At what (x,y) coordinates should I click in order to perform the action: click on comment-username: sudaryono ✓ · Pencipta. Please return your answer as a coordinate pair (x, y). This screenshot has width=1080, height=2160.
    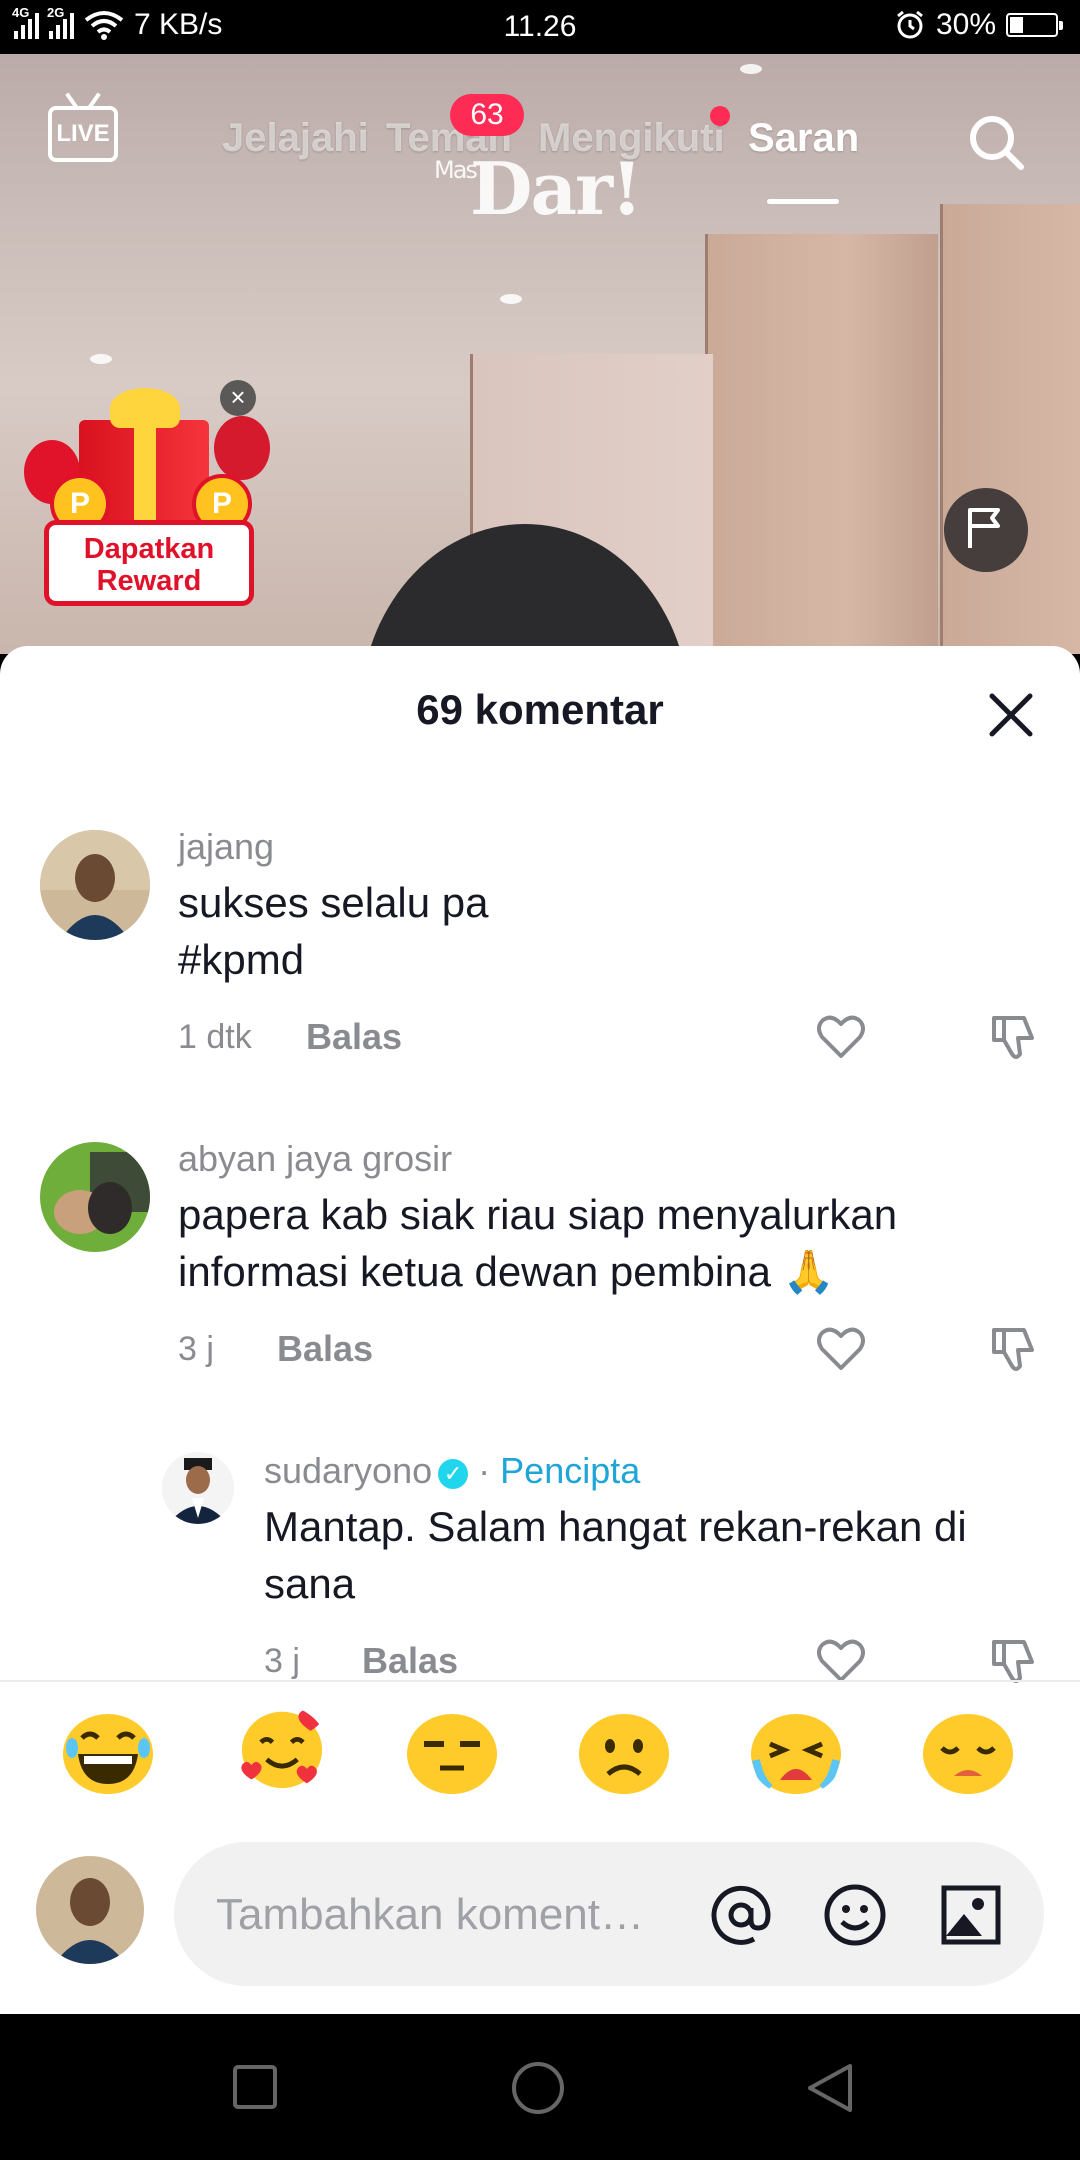
    Looking at the image, I should click on (452, 1471).